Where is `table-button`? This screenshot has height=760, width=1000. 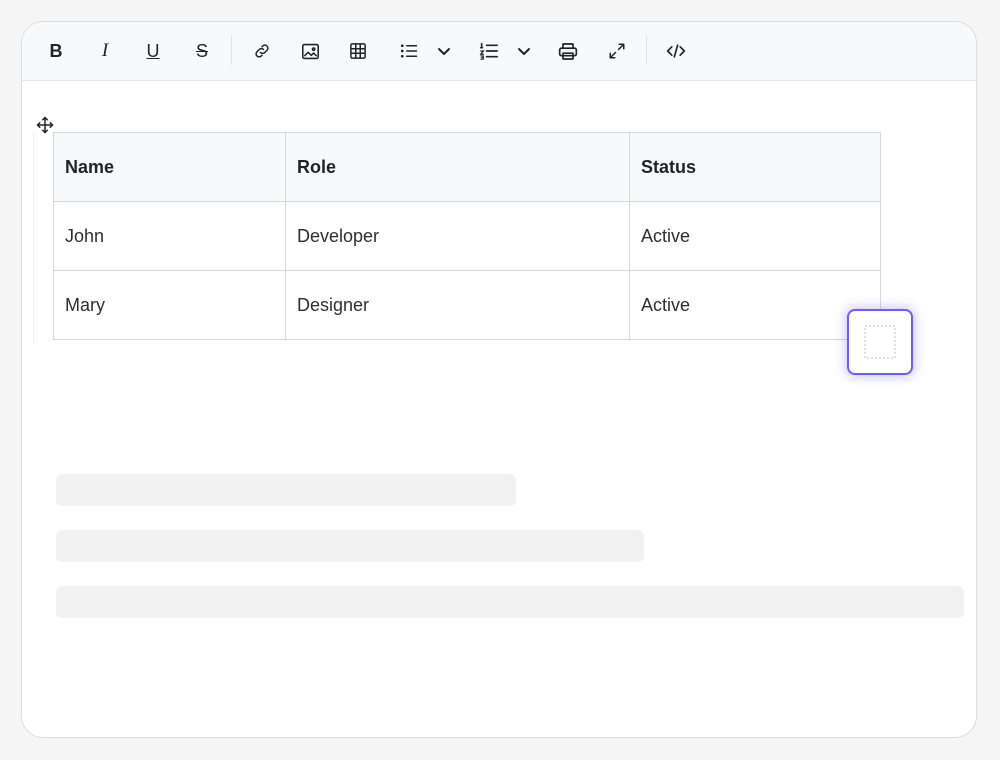
table-button is located at coordinates (358, 51).